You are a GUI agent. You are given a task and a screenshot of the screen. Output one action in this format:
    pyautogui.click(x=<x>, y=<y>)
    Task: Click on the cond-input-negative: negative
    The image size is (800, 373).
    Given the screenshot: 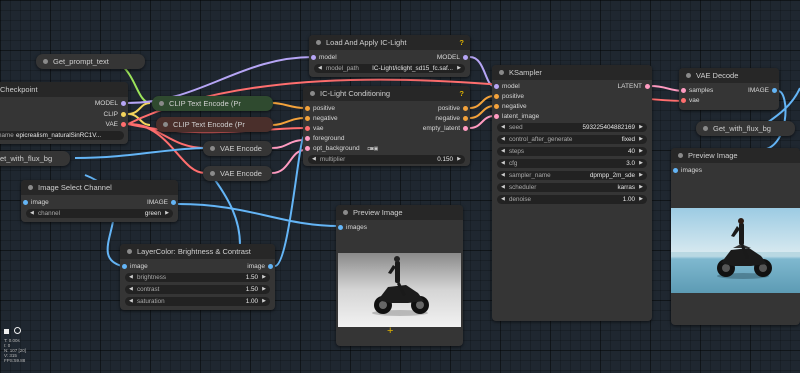 What is the action you would take?
    pyautogui.click(x=320, y=118)
    